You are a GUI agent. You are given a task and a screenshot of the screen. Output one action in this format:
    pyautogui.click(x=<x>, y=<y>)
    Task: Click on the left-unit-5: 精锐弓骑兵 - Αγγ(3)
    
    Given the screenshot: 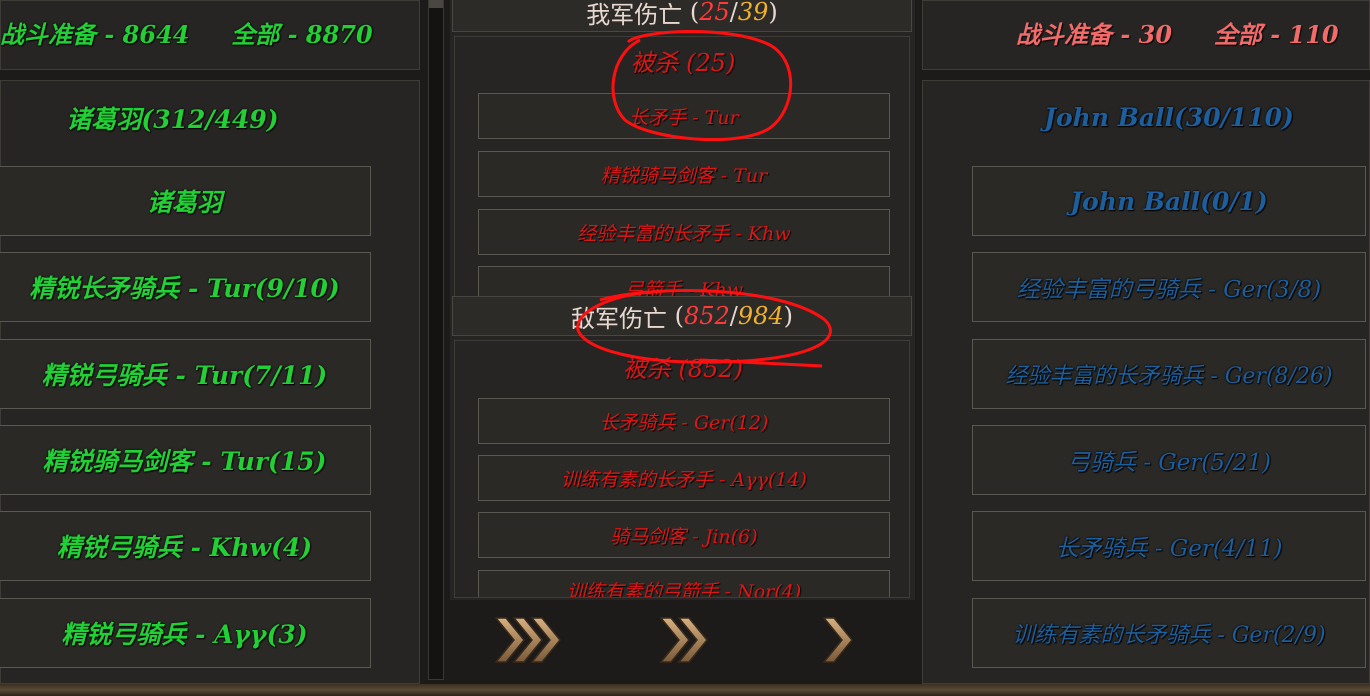 What is the action you would take?
    pyautogui.click(x=185, y=633)
    